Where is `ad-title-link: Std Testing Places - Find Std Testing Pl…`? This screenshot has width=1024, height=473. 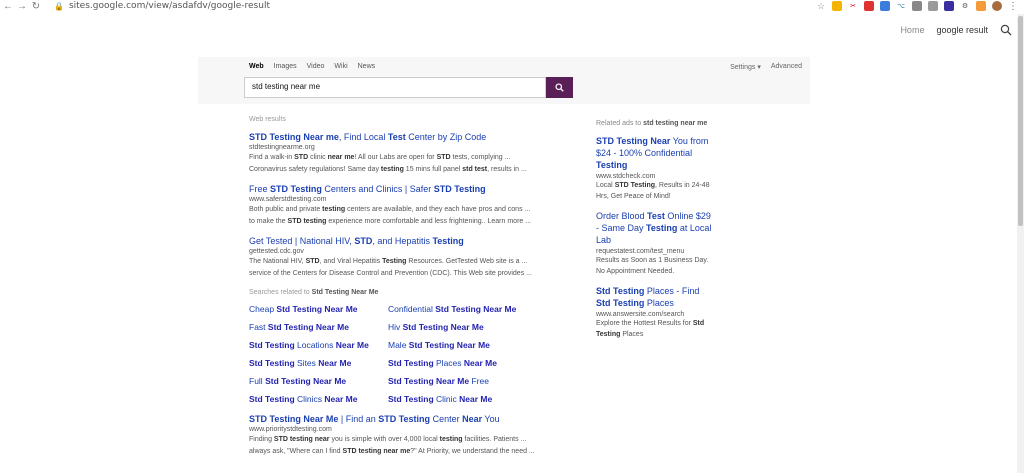 ad-title-link: Std Testing Places - Find Std Testing Pl… is located at coordinates (655, 297).